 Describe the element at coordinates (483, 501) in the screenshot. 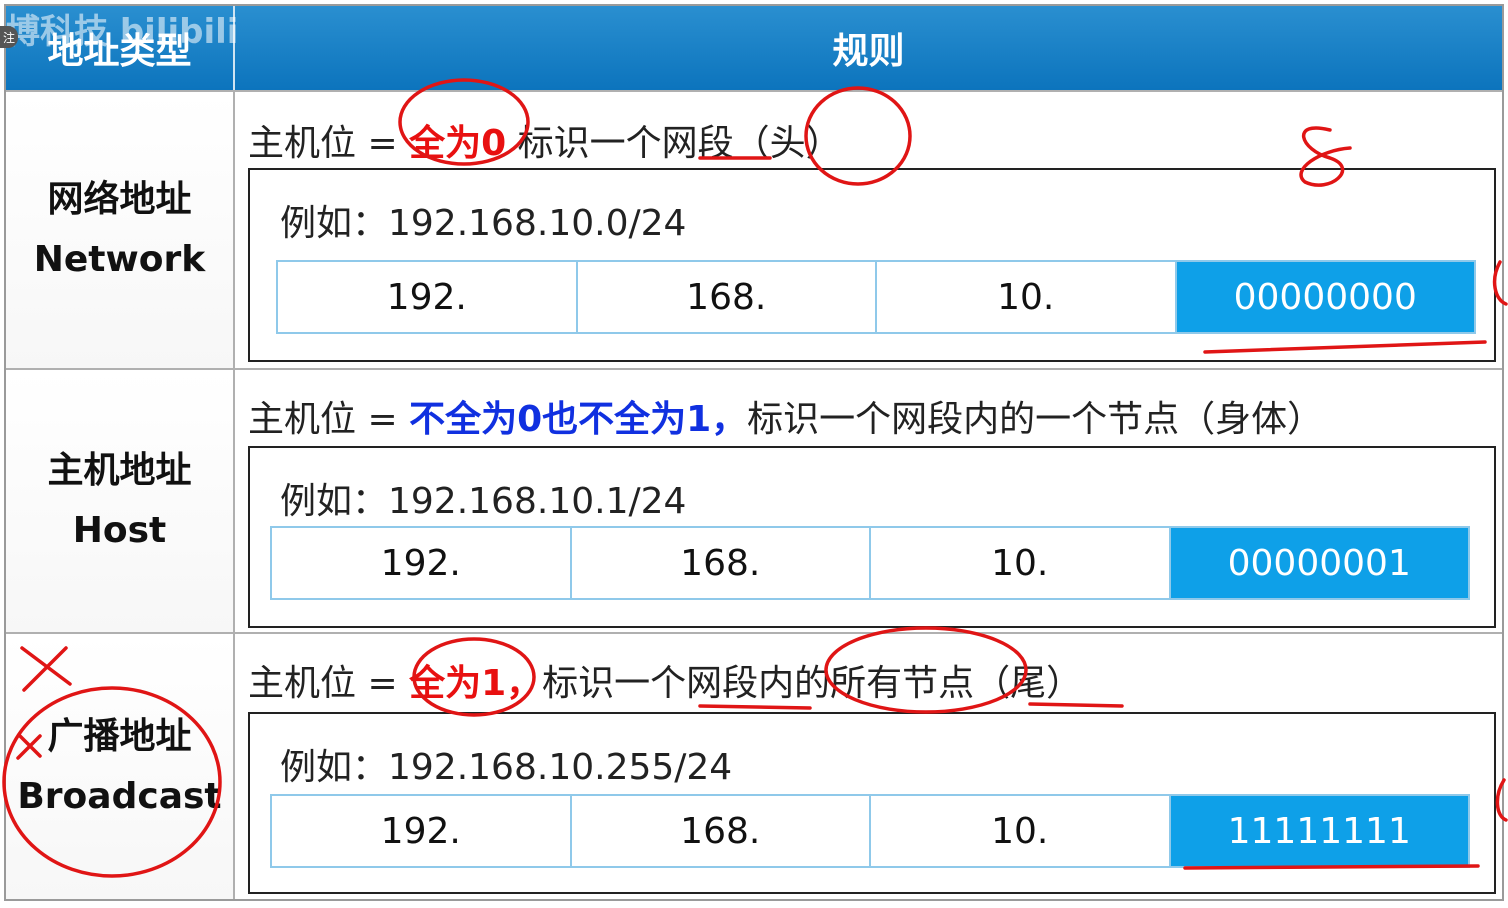

I see `example-text: 例如：192.168.10.1/24` at that location.